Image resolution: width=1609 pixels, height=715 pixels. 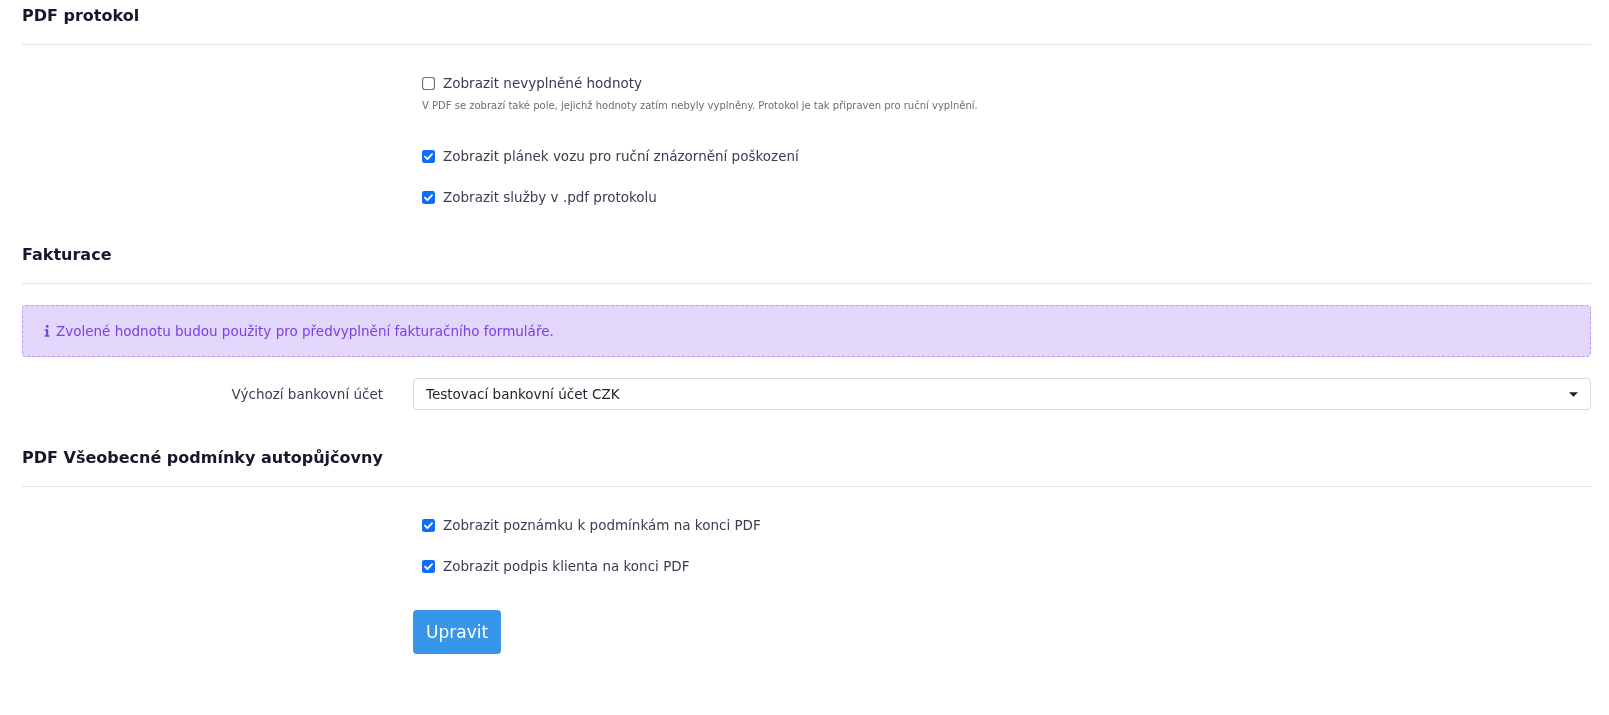 I want to click on section-heading: PDF Všeobecné podmínky autopůjčovny, so click(x=203, y=458).